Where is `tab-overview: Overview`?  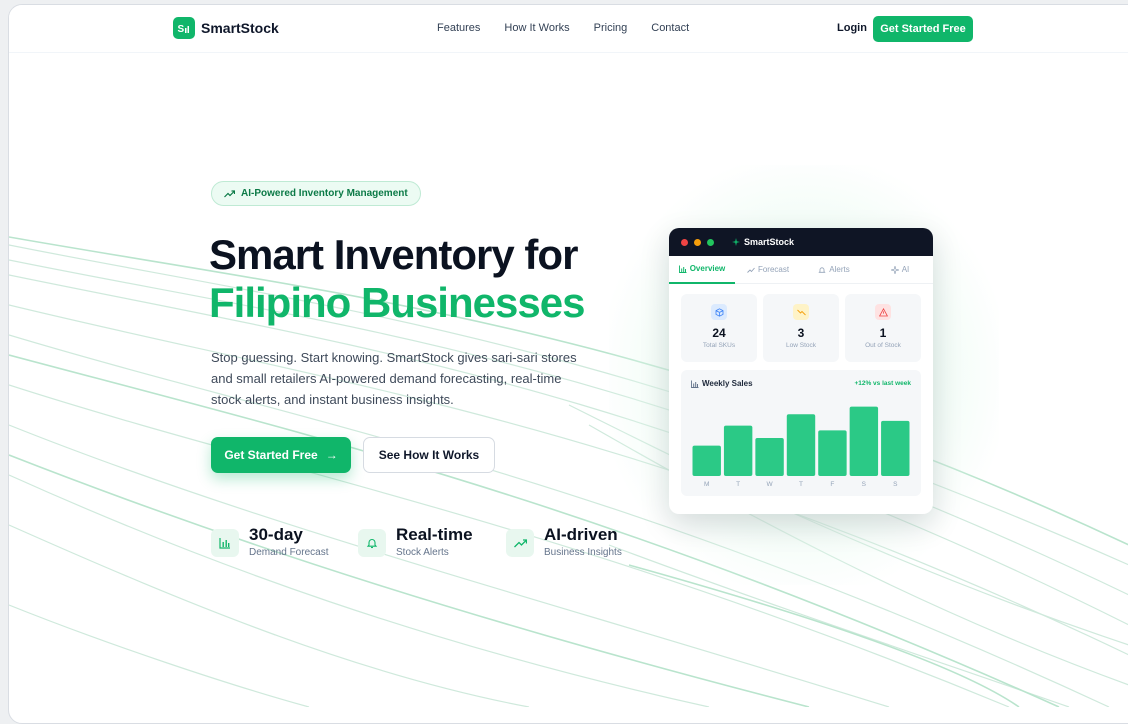 tab-overview: Overview is located at coordinates (702, 270).